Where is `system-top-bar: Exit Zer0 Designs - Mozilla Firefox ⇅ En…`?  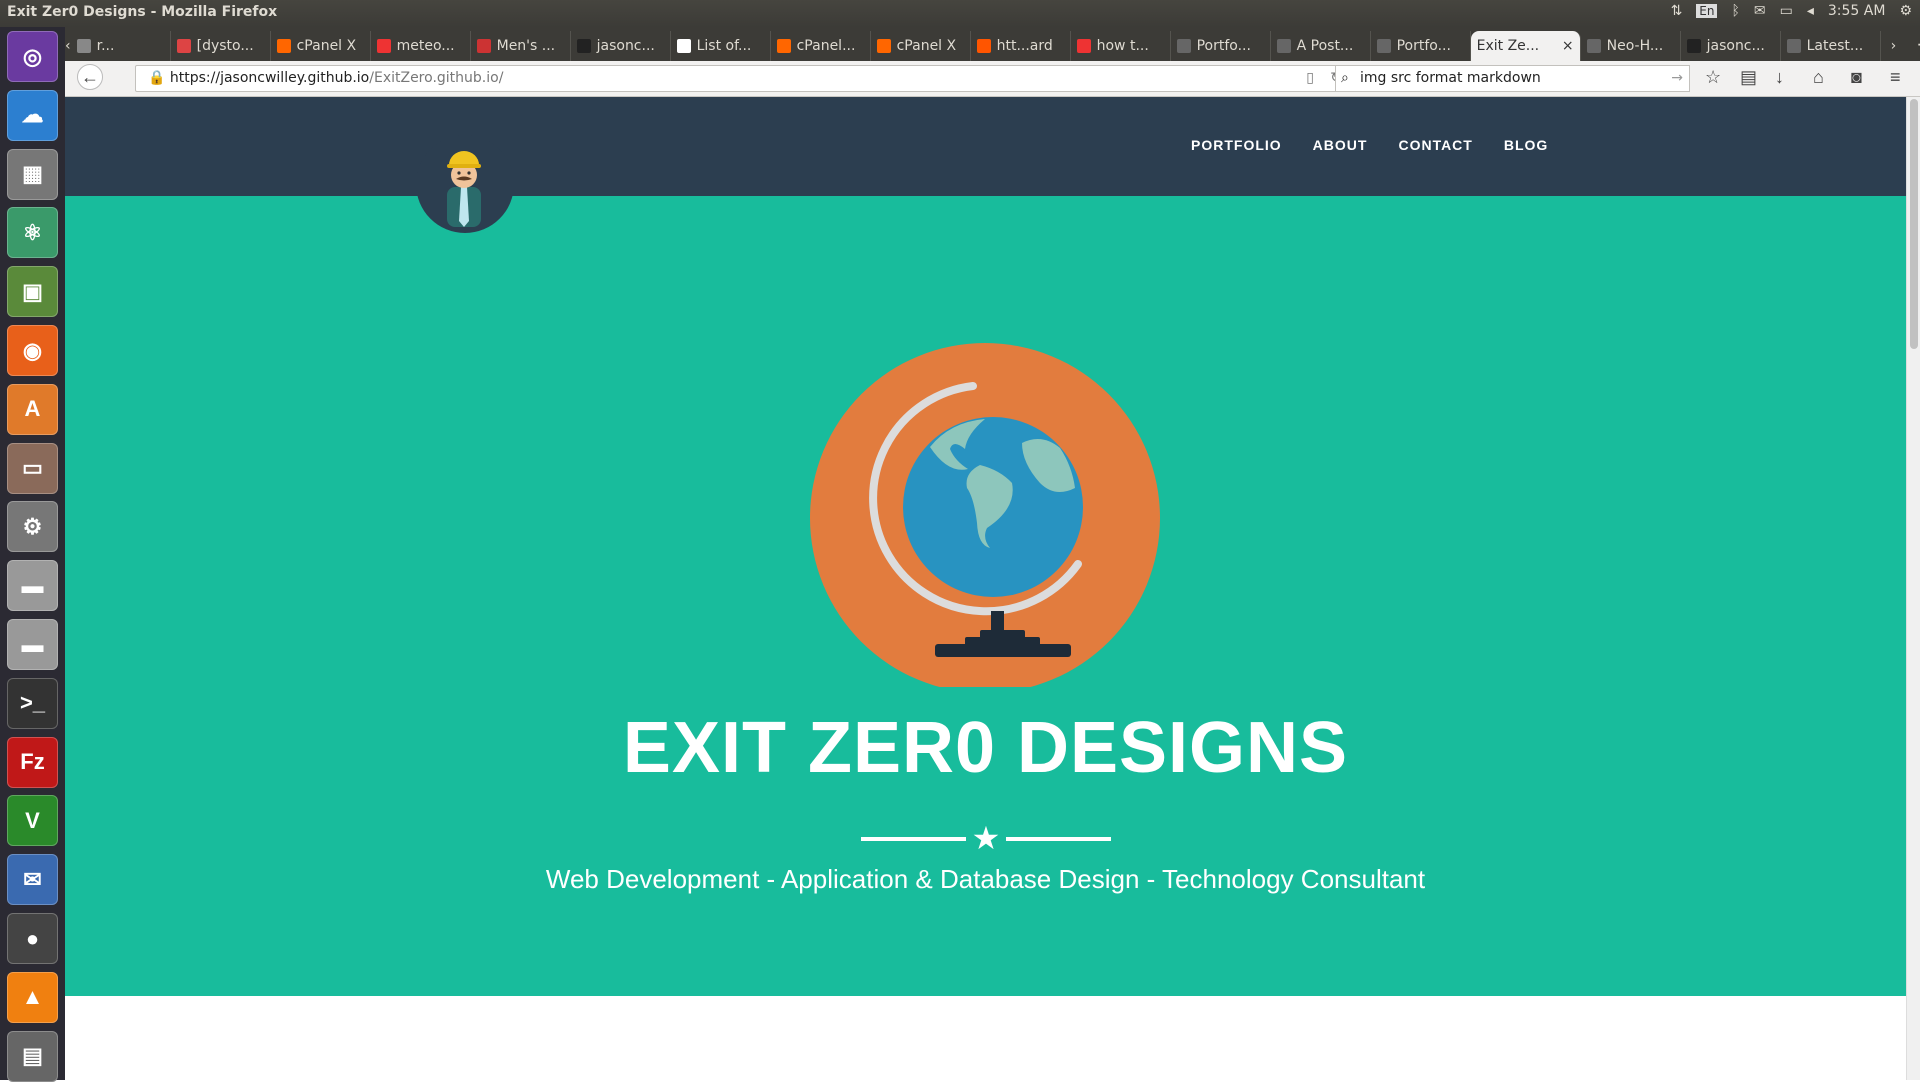 system-top-bar: Exit Zer0 Designs - Mozilla Firefox ⇅ En… is located at coordinates (960, 13).